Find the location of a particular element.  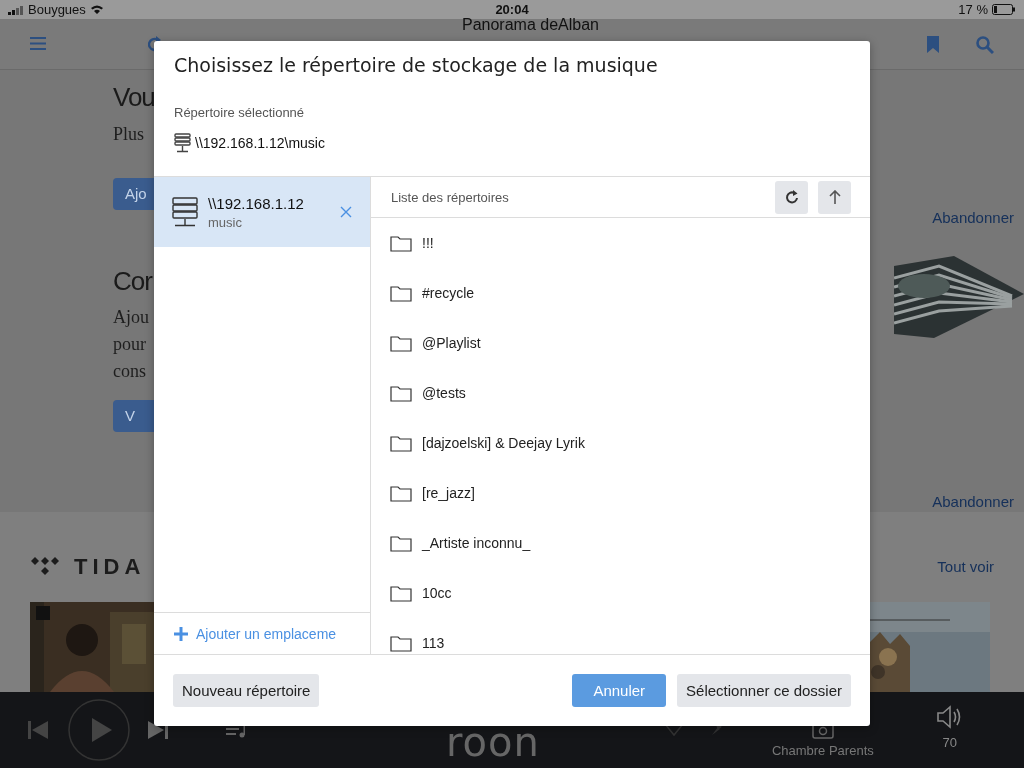

refresh-button is located at coordinates (791, 197).